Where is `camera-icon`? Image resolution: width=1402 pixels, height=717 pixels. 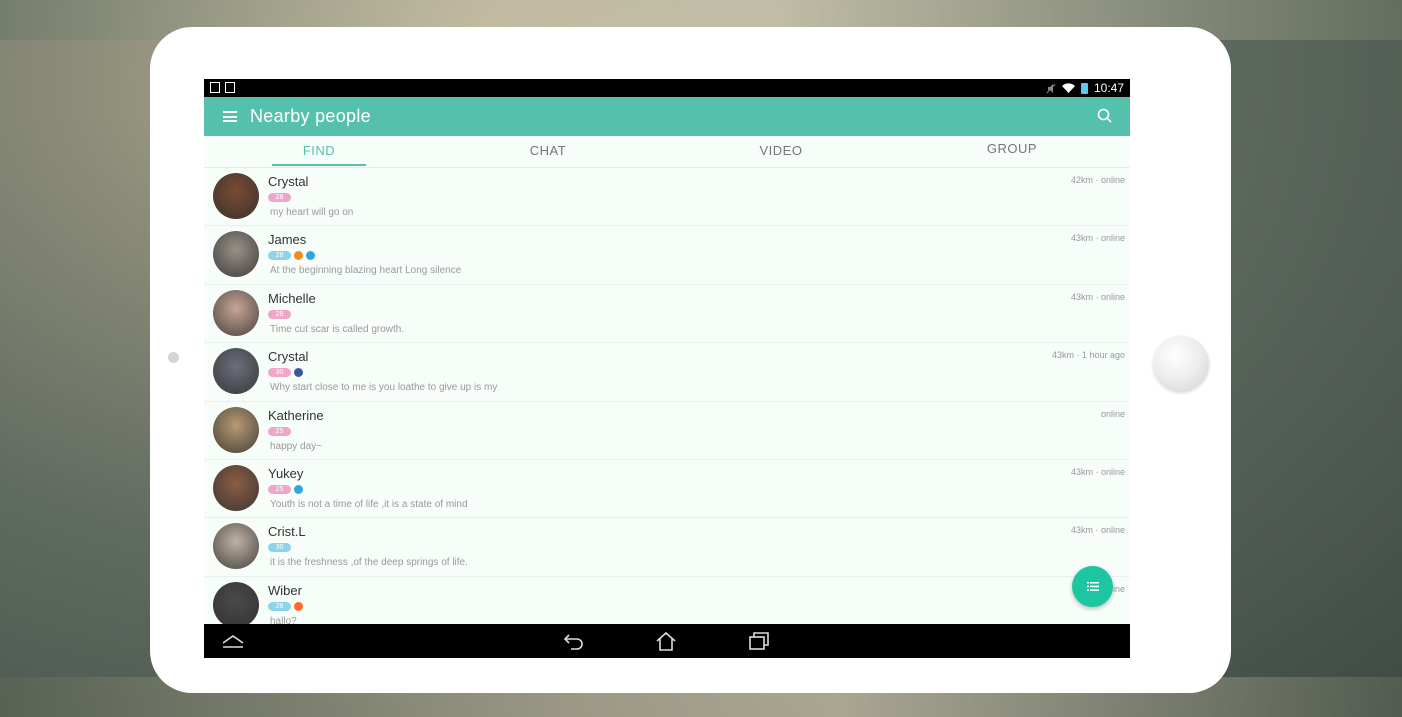
camera-icon is located at coordinates (173, 357).